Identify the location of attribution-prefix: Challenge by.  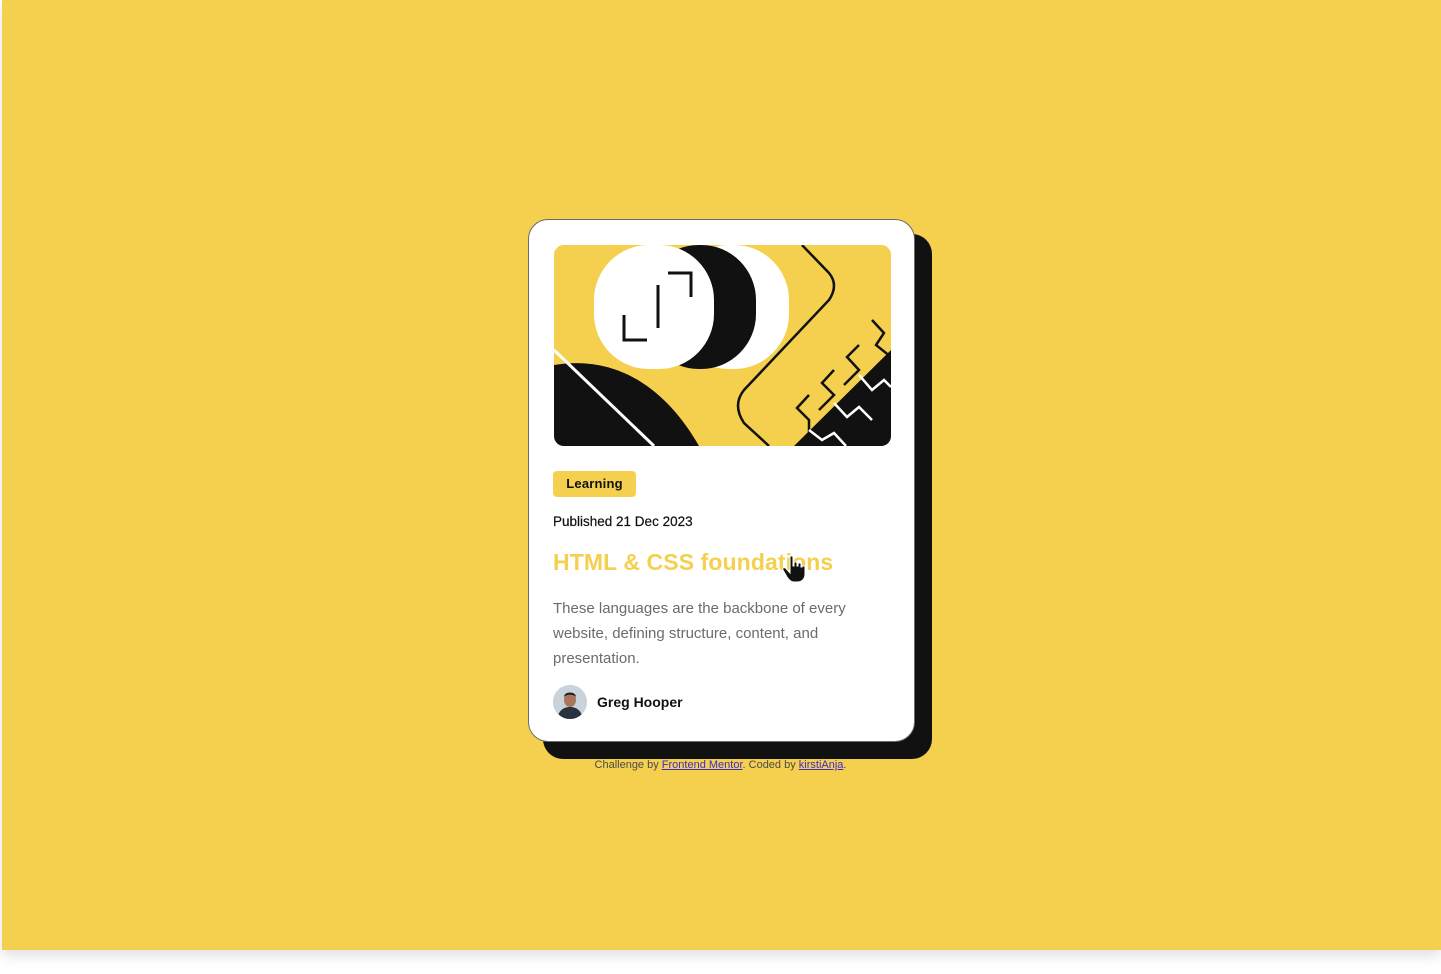
(628, 765).